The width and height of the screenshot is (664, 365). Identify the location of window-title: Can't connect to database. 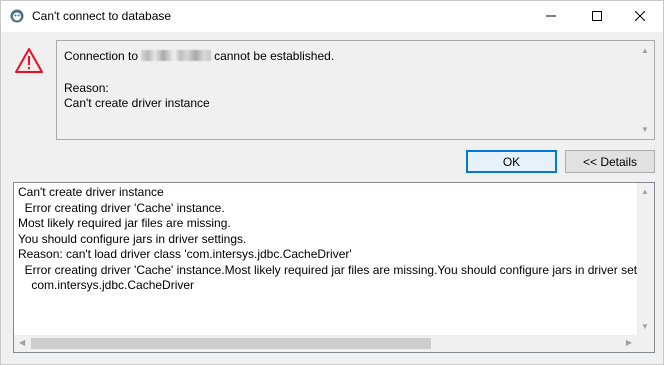
(102, 16).